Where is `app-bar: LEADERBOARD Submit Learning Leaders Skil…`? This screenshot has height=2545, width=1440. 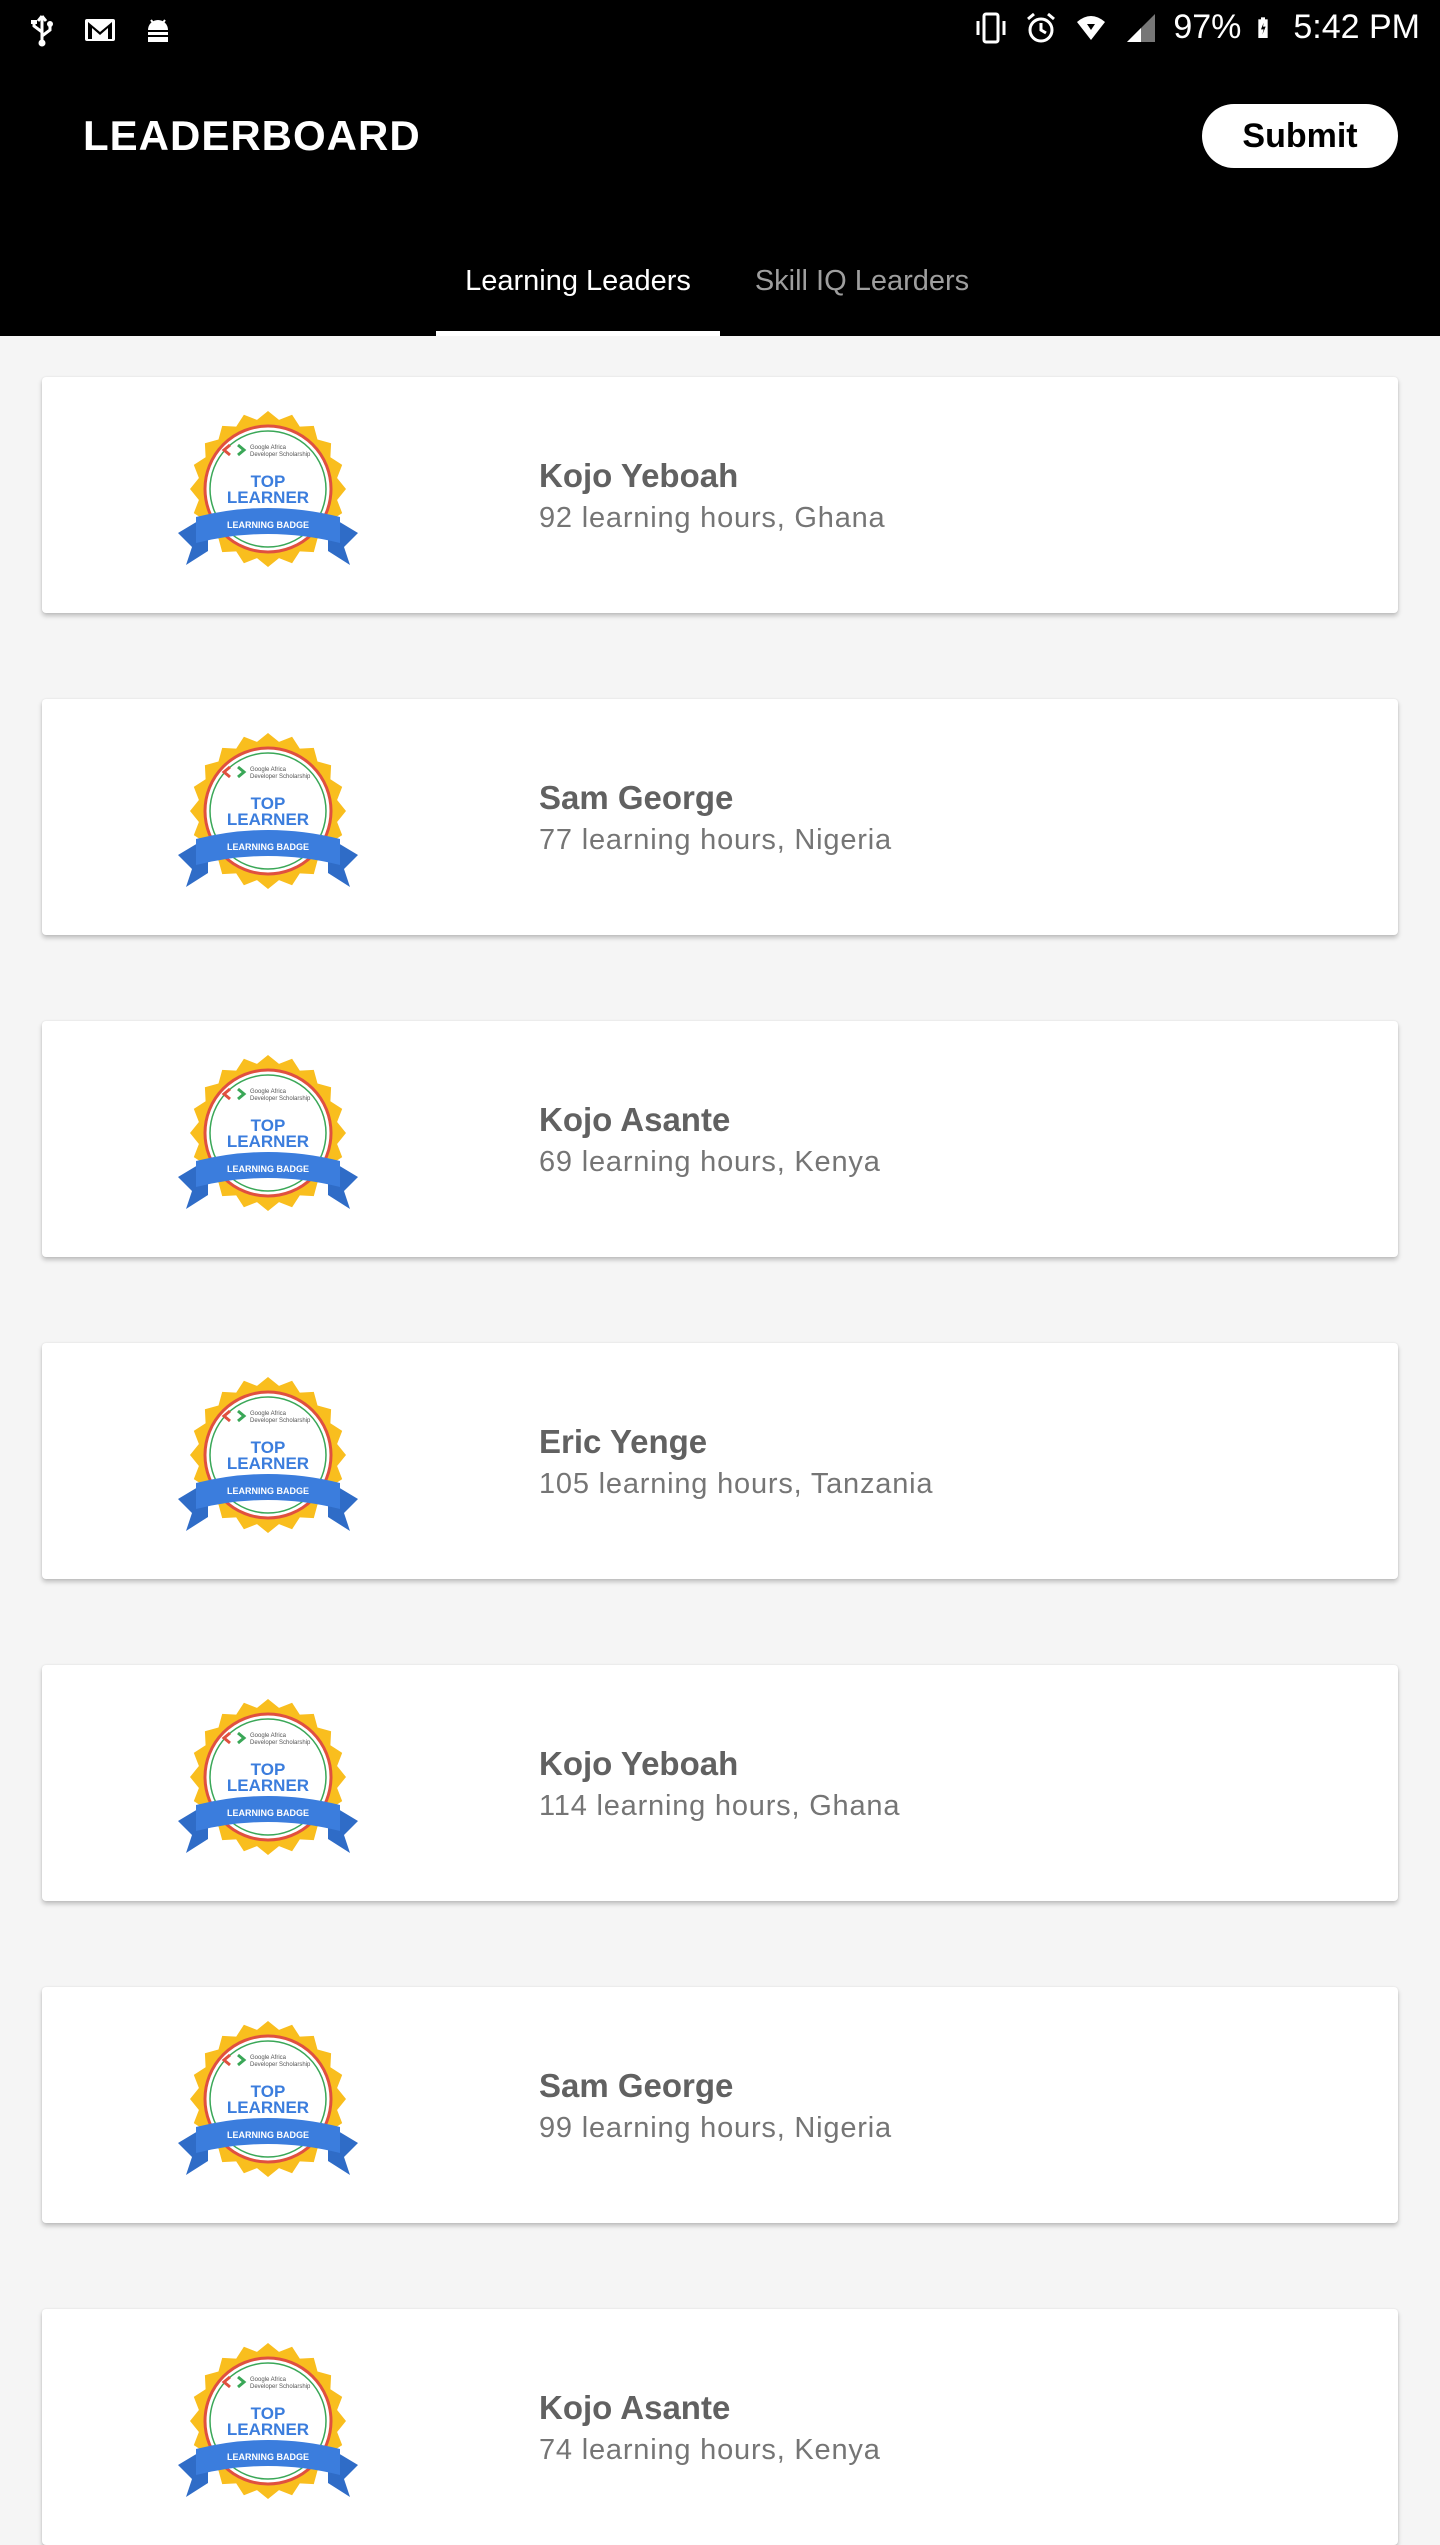 app-bar: LEADERBOARD Submit Learning Leaders Skil… is located at coordinates (720, 199).